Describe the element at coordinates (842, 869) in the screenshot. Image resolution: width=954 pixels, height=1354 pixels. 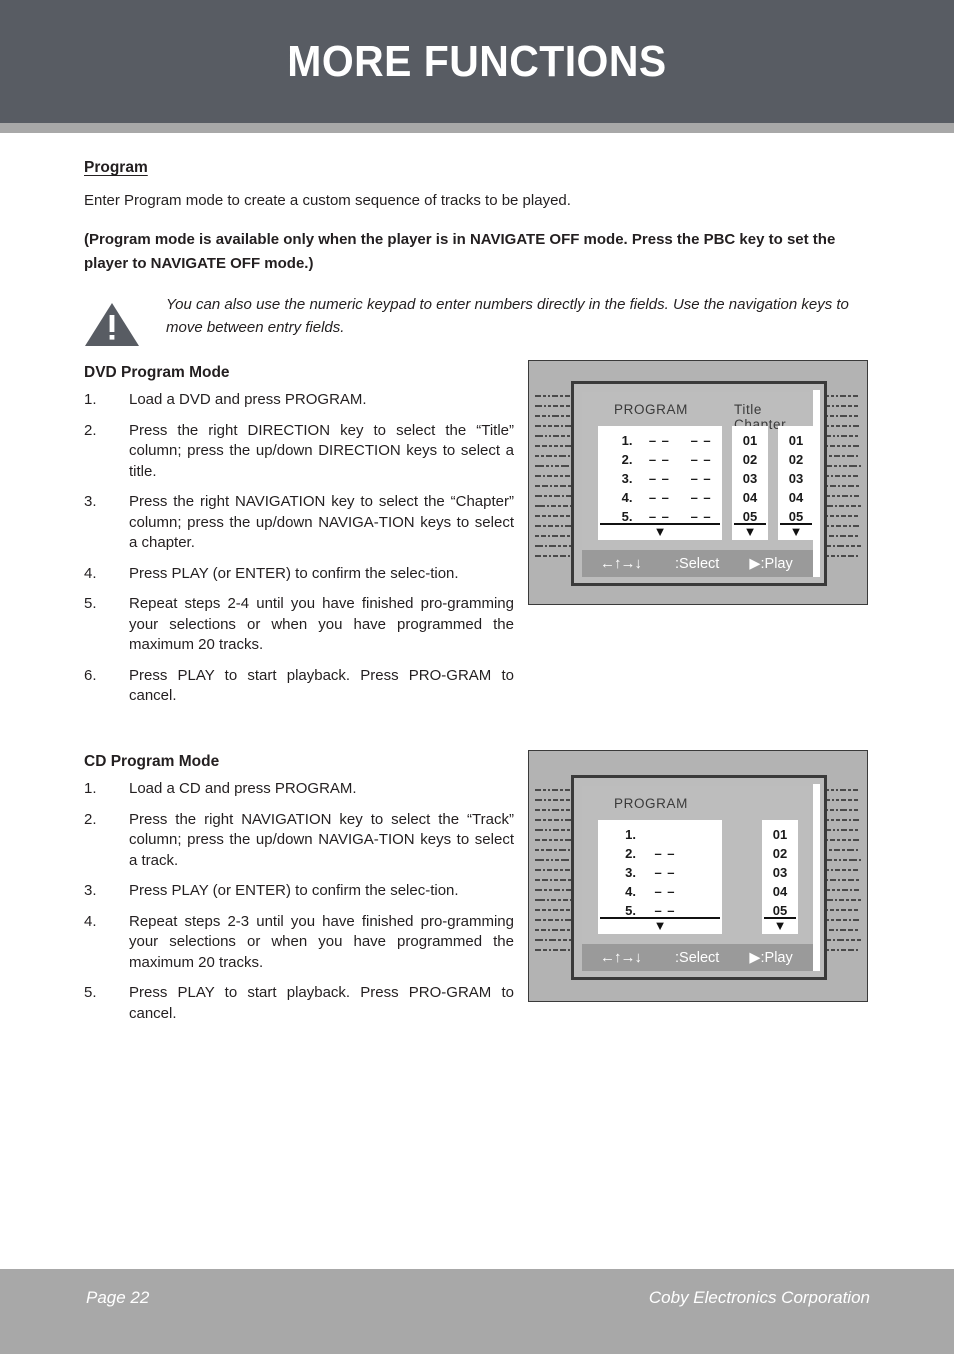
I see `hatch-texture-right` at that location.